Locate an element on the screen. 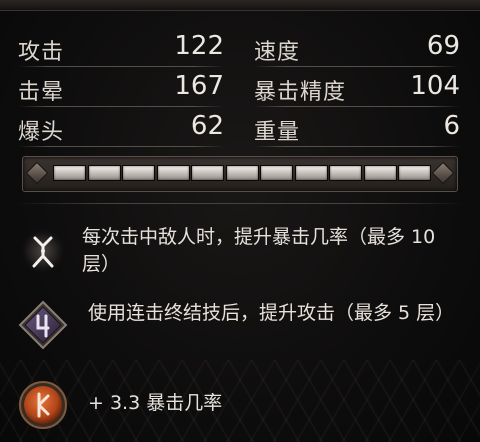 Image resolution: width=480 pixels, height=442 pixels. stat-value: 69 is located at coordinates (443, 46).